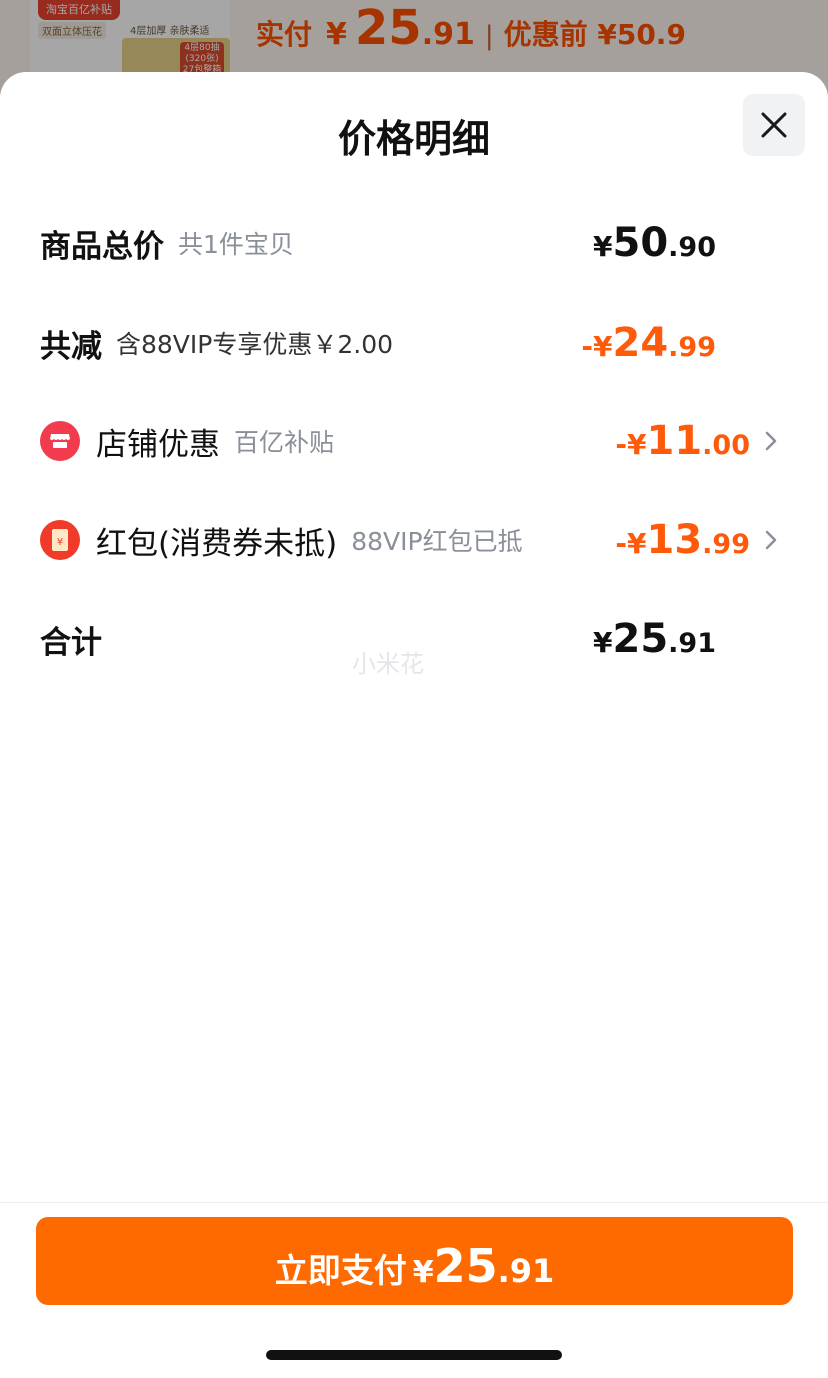 This screenshot has width=828, height=1378. I want to click on home-indicator, so click(414, 1355).